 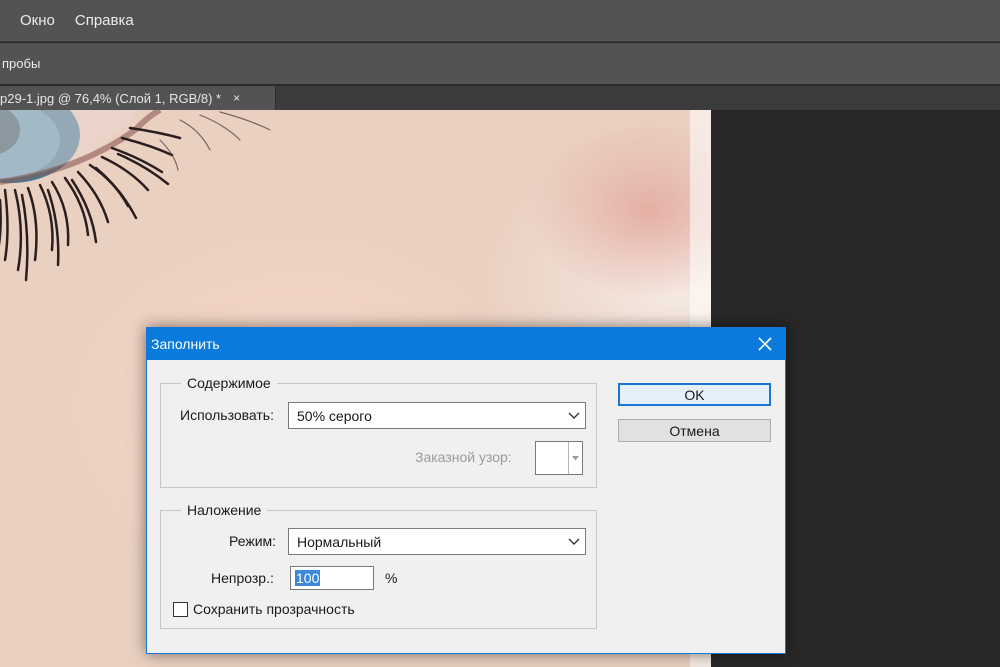 What do you see at coordinates (334, 415) in the screenshot?
I see `use-dropdown-value: 50% серого` at bounding box center [334, 415].